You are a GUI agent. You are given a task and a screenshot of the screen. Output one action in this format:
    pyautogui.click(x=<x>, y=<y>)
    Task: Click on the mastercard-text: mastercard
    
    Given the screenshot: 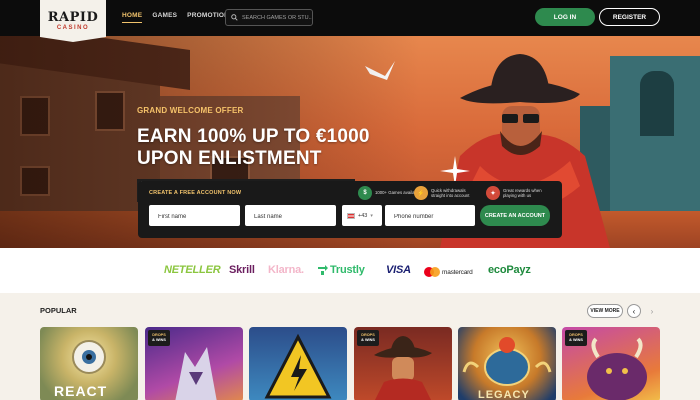 What is the action you would take?
    pyautogui.click(x=457, y=272)
    